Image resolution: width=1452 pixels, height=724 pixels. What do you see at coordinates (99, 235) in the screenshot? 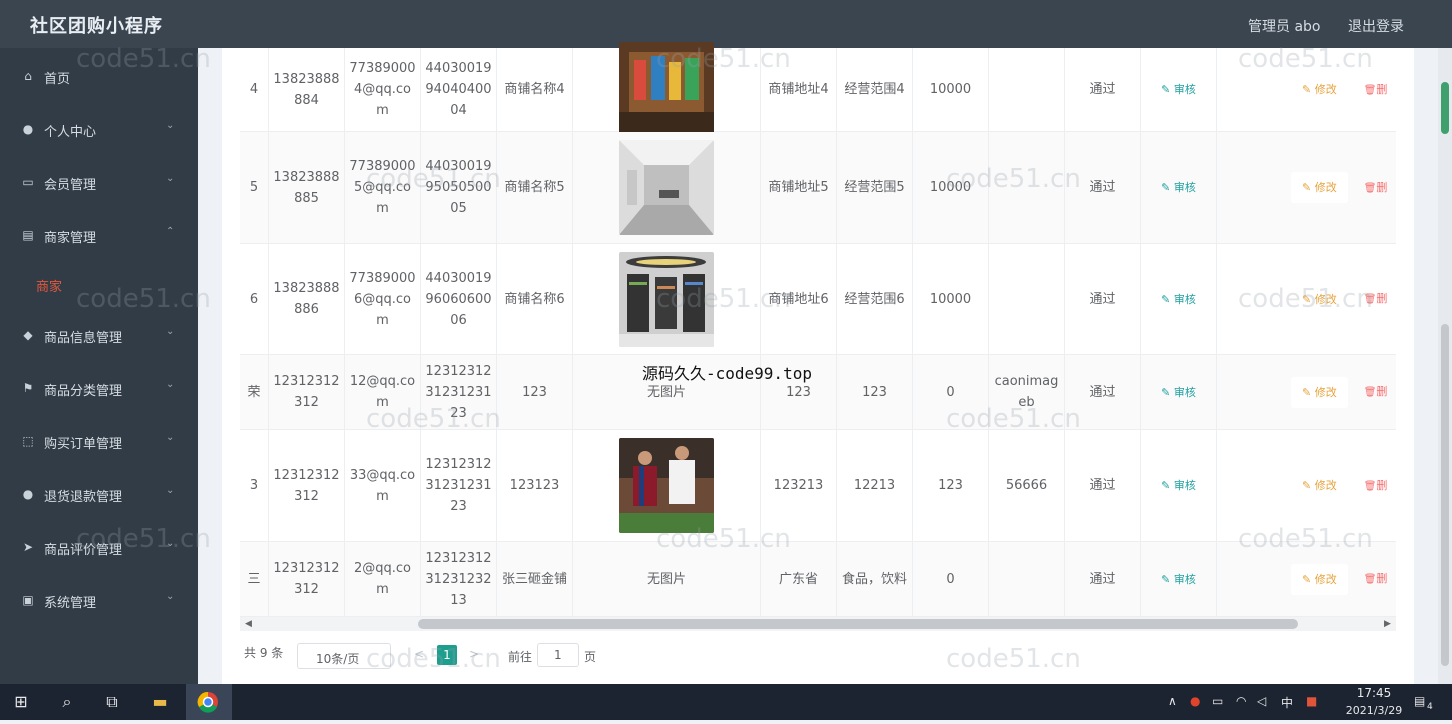
I see `sidebar-item-merchants: ▤ 商家管理 ⌃` at bounding box center [99, 235].